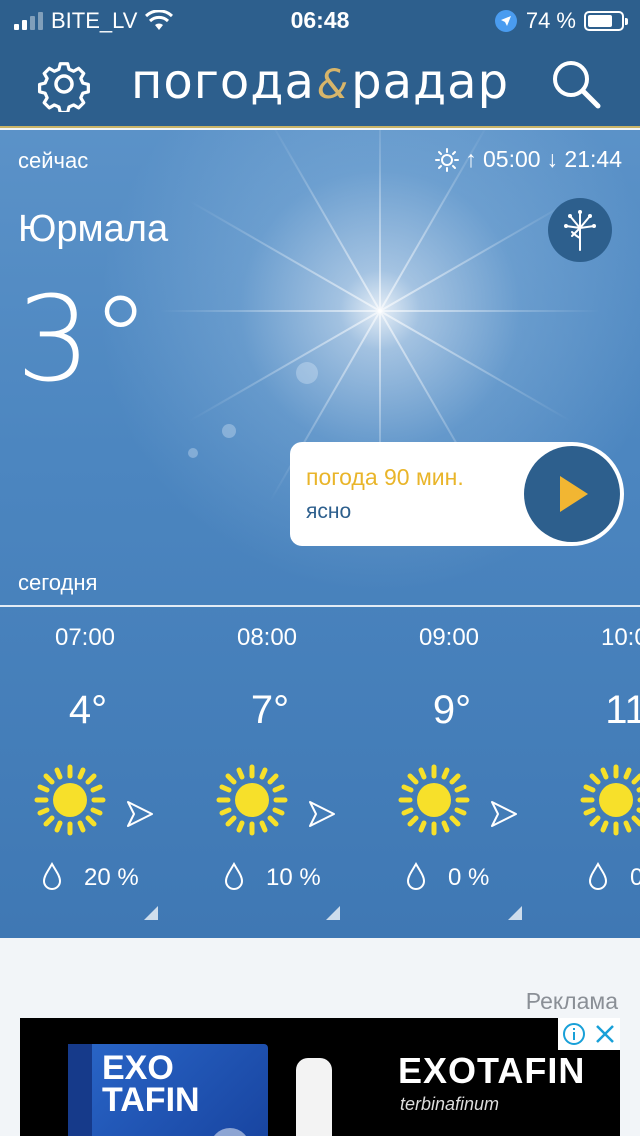  I want to click on dandelion-icon, so click(580, 230).